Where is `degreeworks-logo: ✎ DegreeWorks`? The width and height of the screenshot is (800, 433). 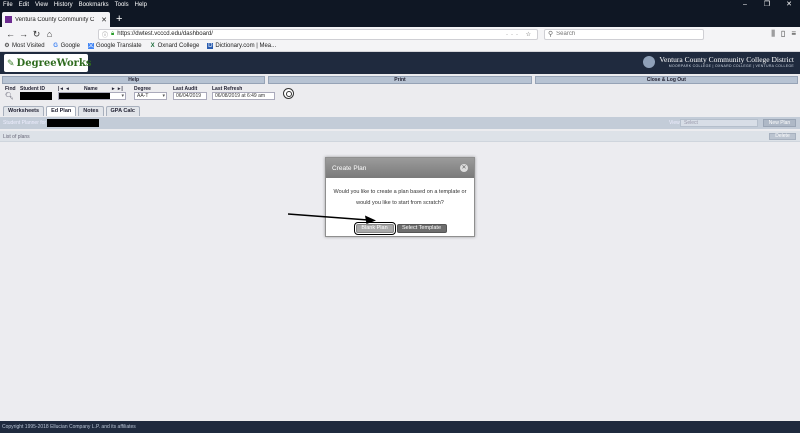 degreeworks-logo: ✎ DegreeWorks is located at coordinates (47, 63).